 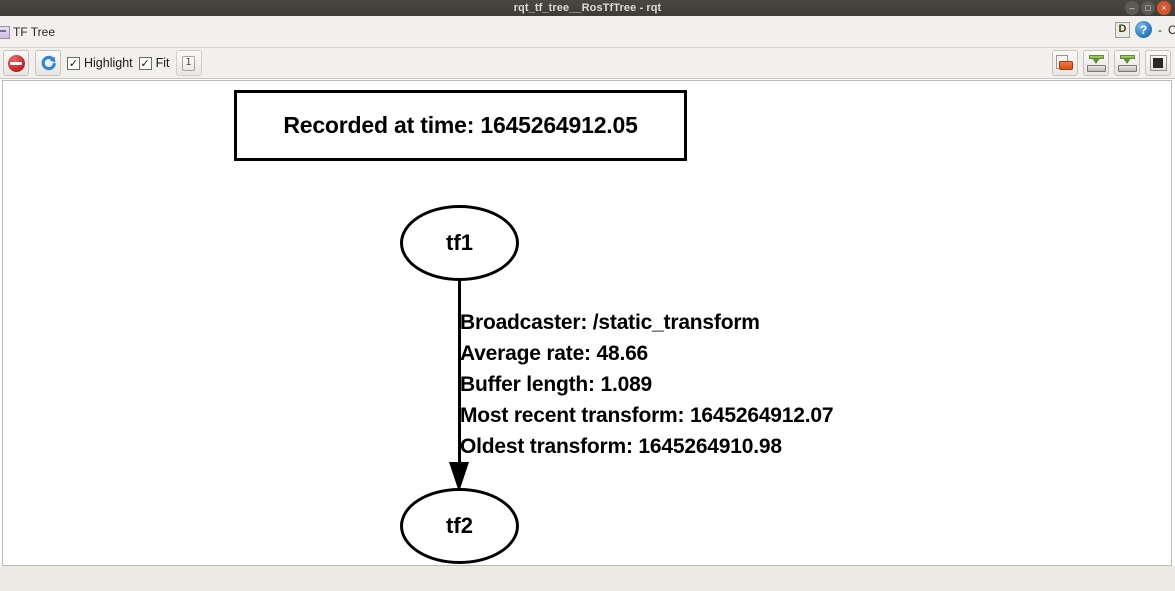 What do you see at coordinates (554, 353) in the screenshot?
I see `edge-label-average-rate: Average rate: 48.66` at bounding box center [554, 353].